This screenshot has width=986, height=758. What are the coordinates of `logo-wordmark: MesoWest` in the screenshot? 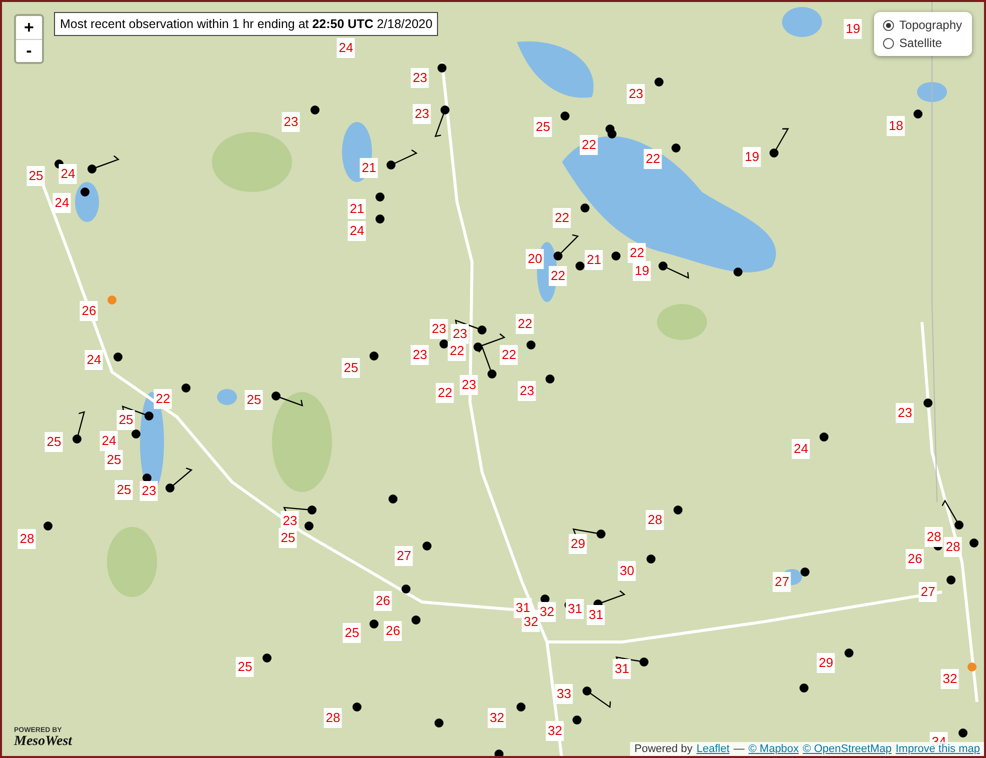 It's located at (43, 742).